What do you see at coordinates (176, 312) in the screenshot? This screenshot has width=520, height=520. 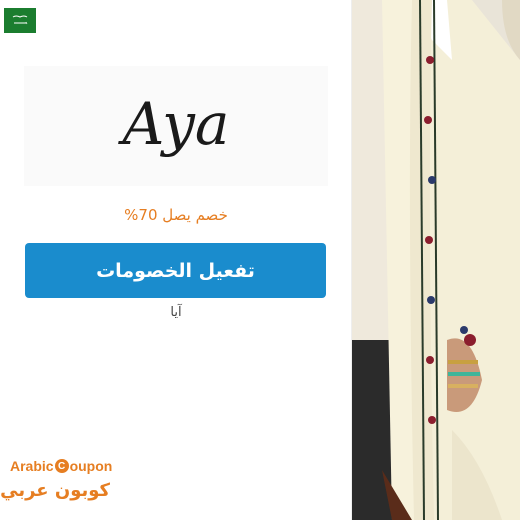 I see `brand-name-arabic: آيا` at bounding box center [176, 312].